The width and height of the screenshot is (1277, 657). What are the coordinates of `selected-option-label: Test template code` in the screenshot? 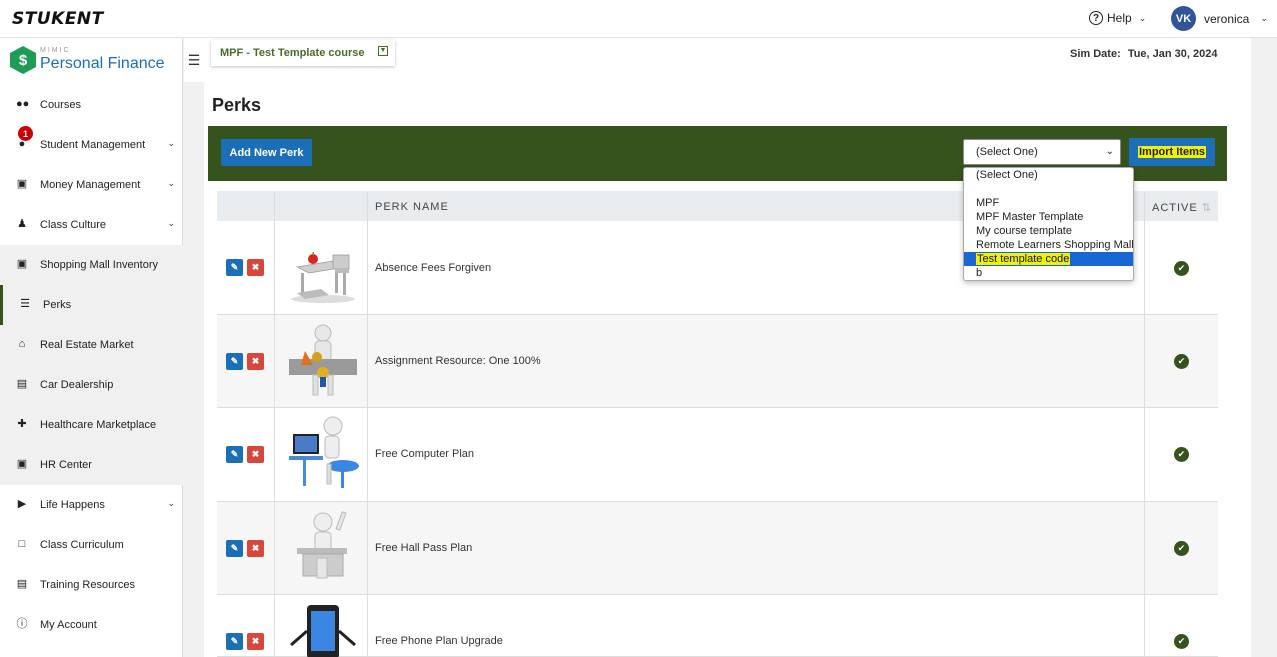 It's located at (1023, 259).